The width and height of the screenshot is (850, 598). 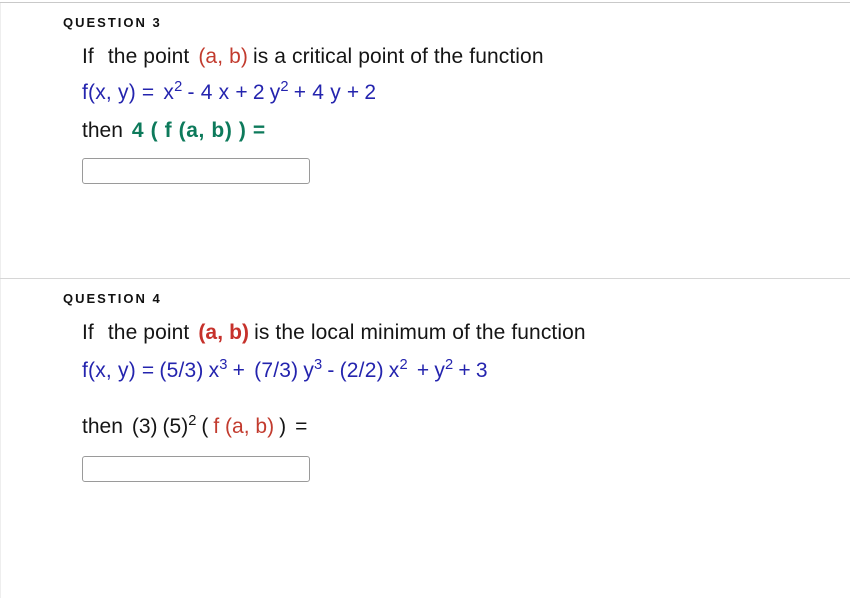 What do you see at coordinates (198, 130) in the screenshot?
I see `target-expression: 4 ( f (a, b) ) =` at bounding box center [198, 130].